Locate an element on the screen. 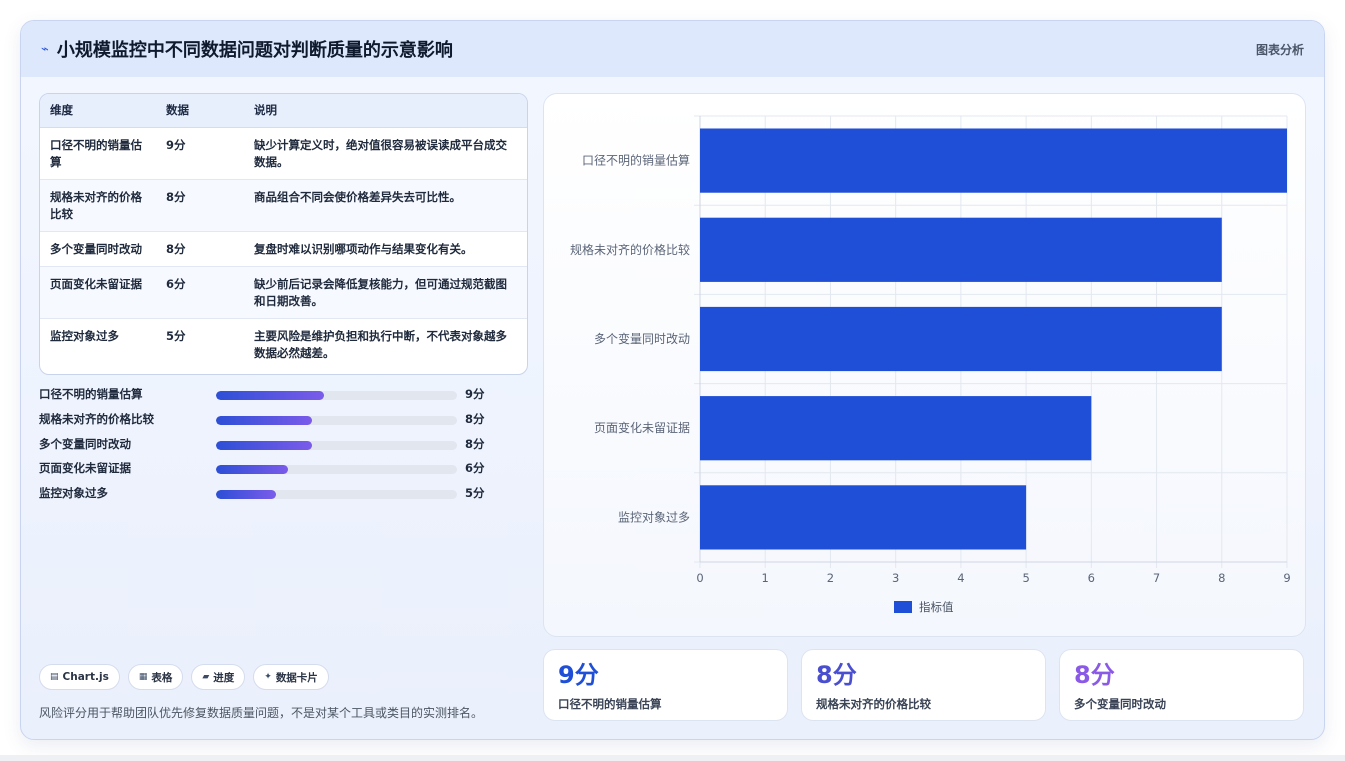  legend-swatch is located at coordinates (903, 607).